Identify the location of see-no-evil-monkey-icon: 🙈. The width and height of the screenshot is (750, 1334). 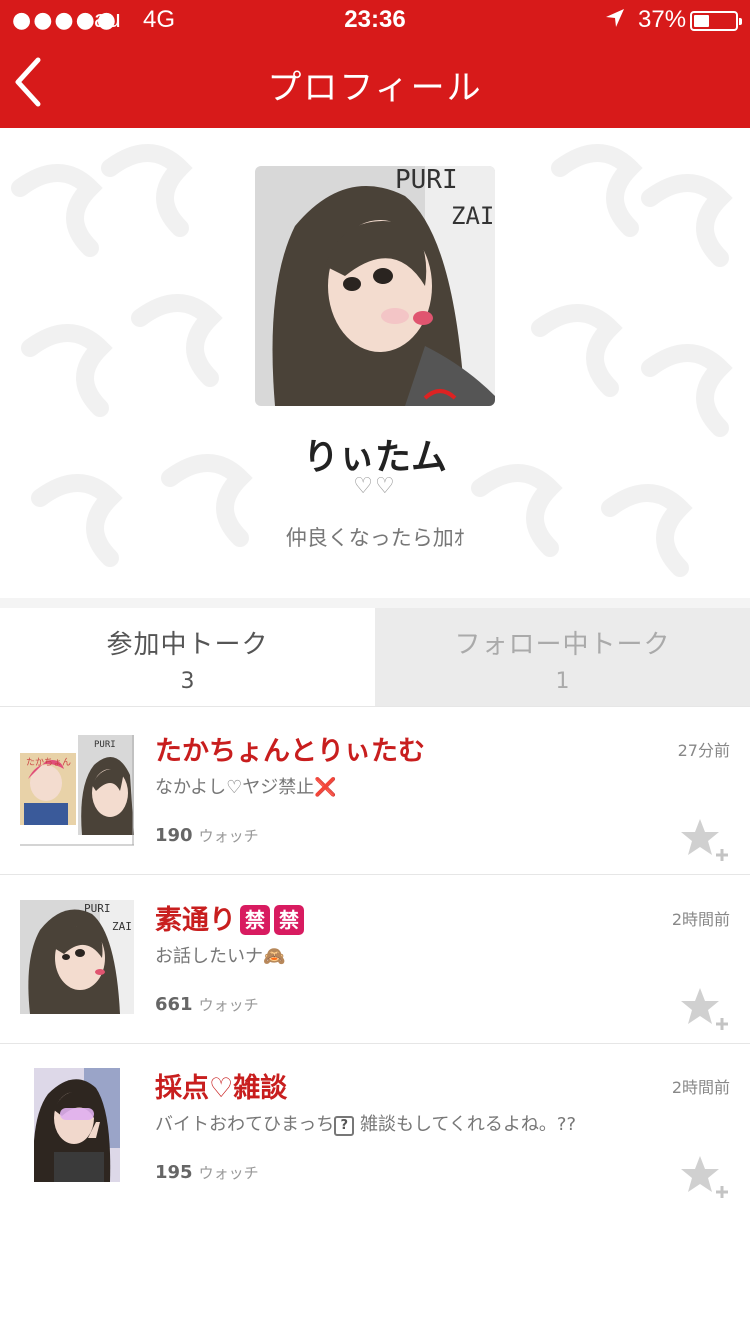
(274, 956).